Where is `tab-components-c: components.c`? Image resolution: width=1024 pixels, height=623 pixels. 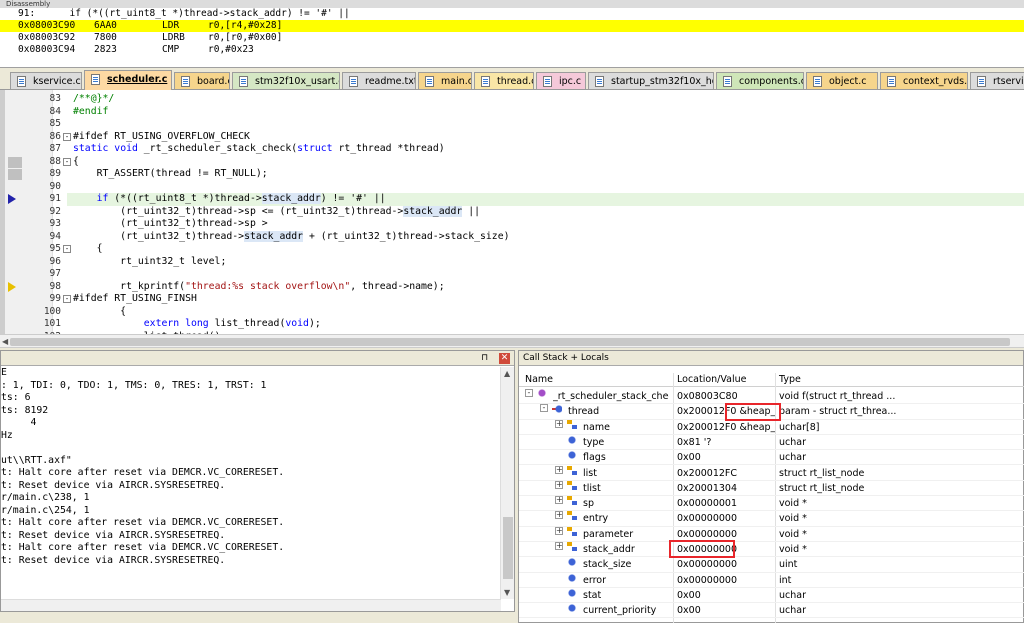 tab-components-c: components.c is located at coordinates (760, 80).